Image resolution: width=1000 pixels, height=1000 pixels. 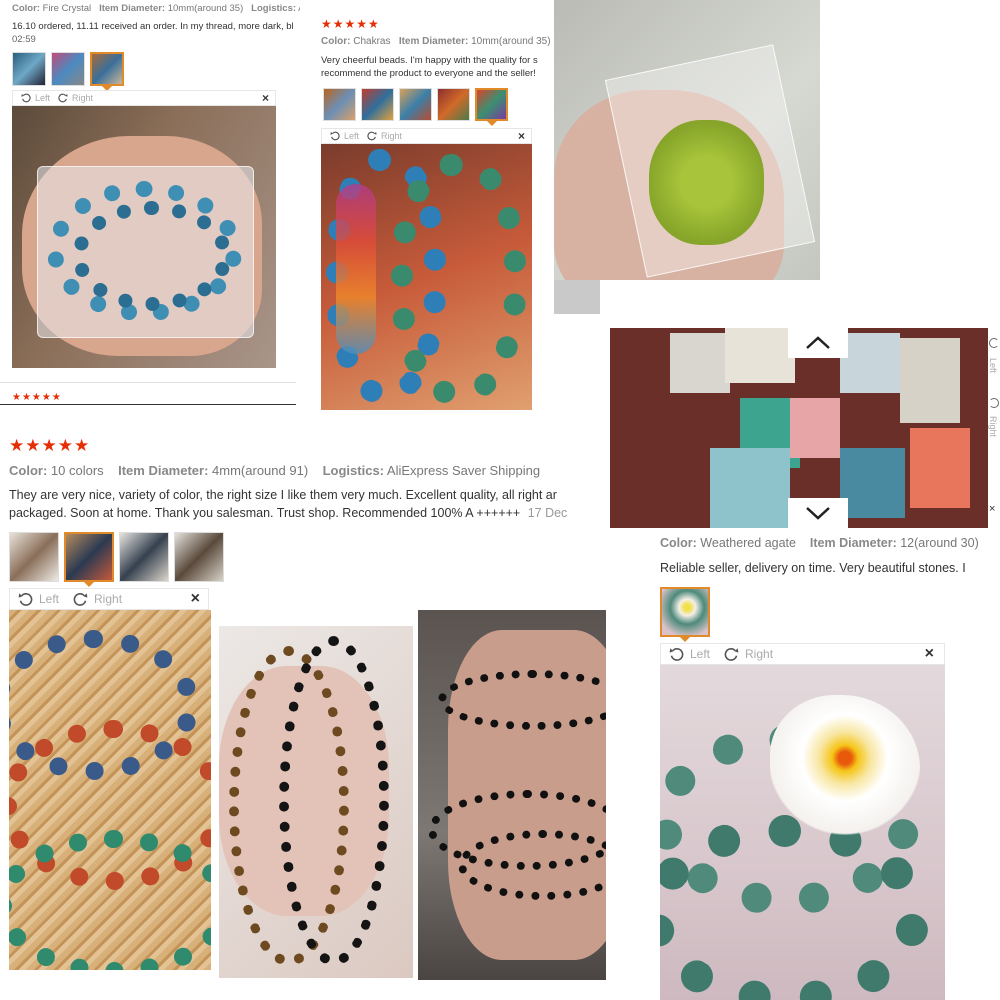 What do you see at coordinates (577, 297) in the screenshot?
I see `white-gap` at bounding box center [577, 297].